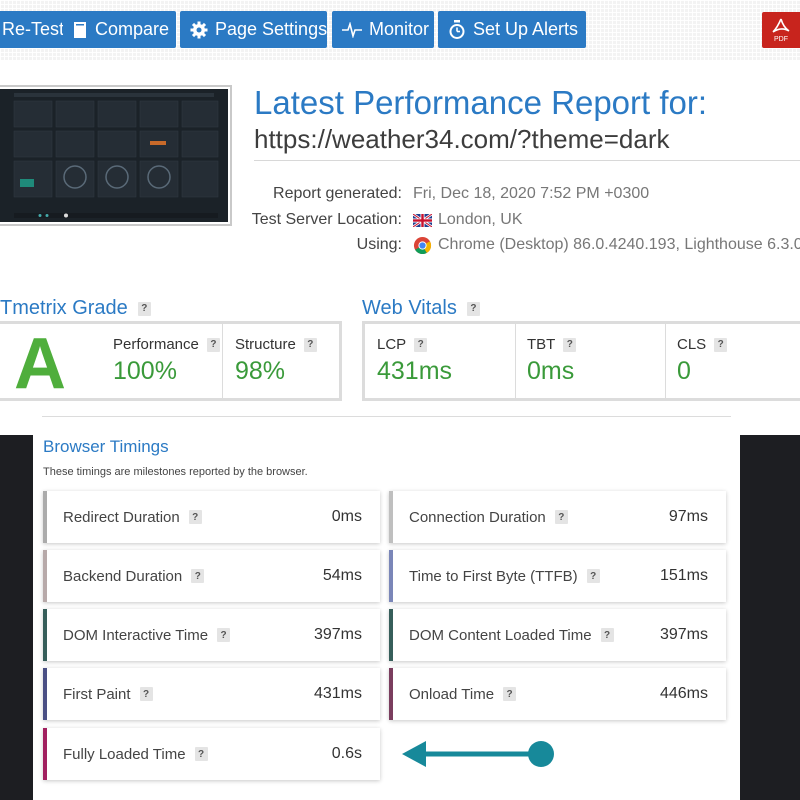  I want to click on timings-top-divider, so click(386, 416).